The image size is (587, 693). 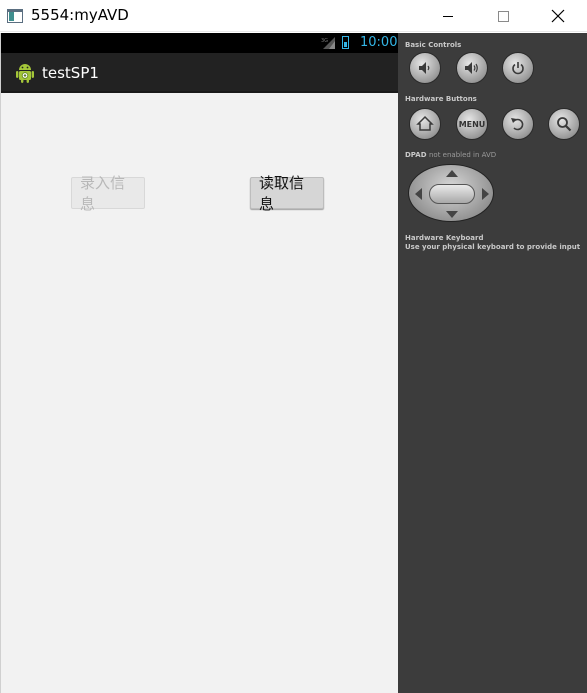 I want to click on close-icon, so click(x=558, y=16).